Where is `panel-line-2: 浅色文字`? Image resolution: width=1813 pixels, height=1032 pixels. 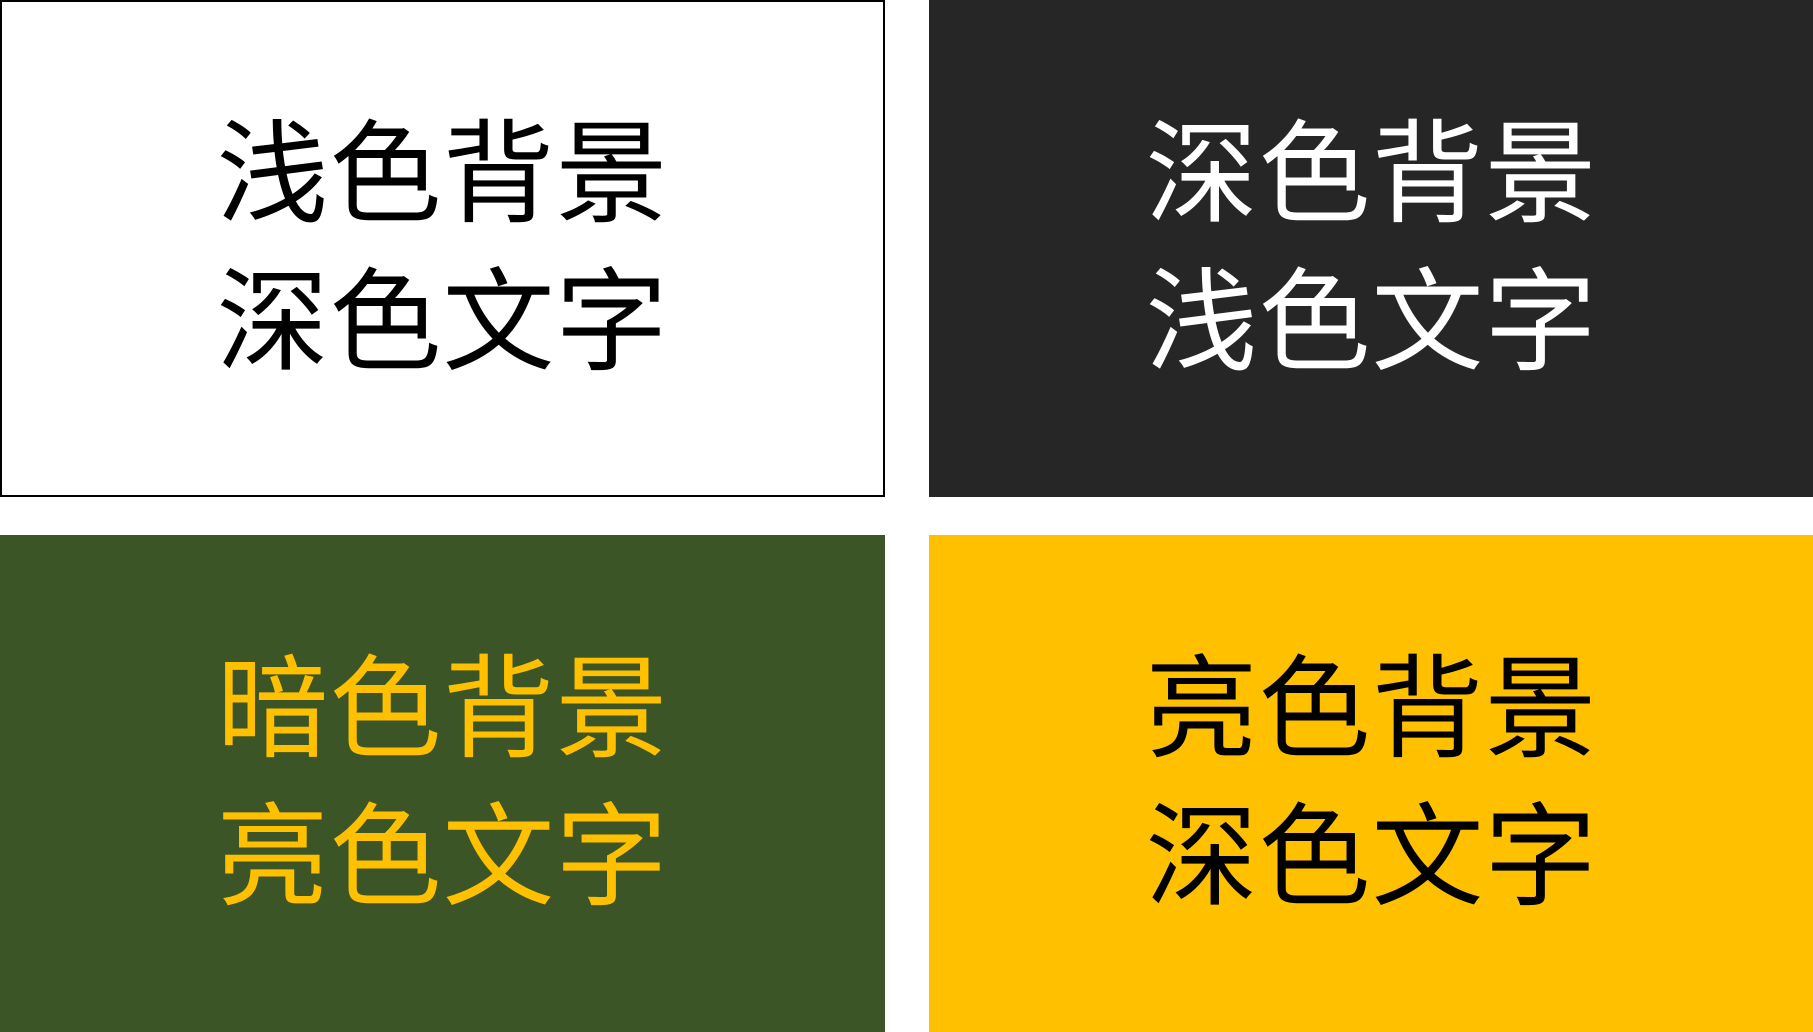
panel-line-2: 浅色文字 is located at coordinates (1371, 322).